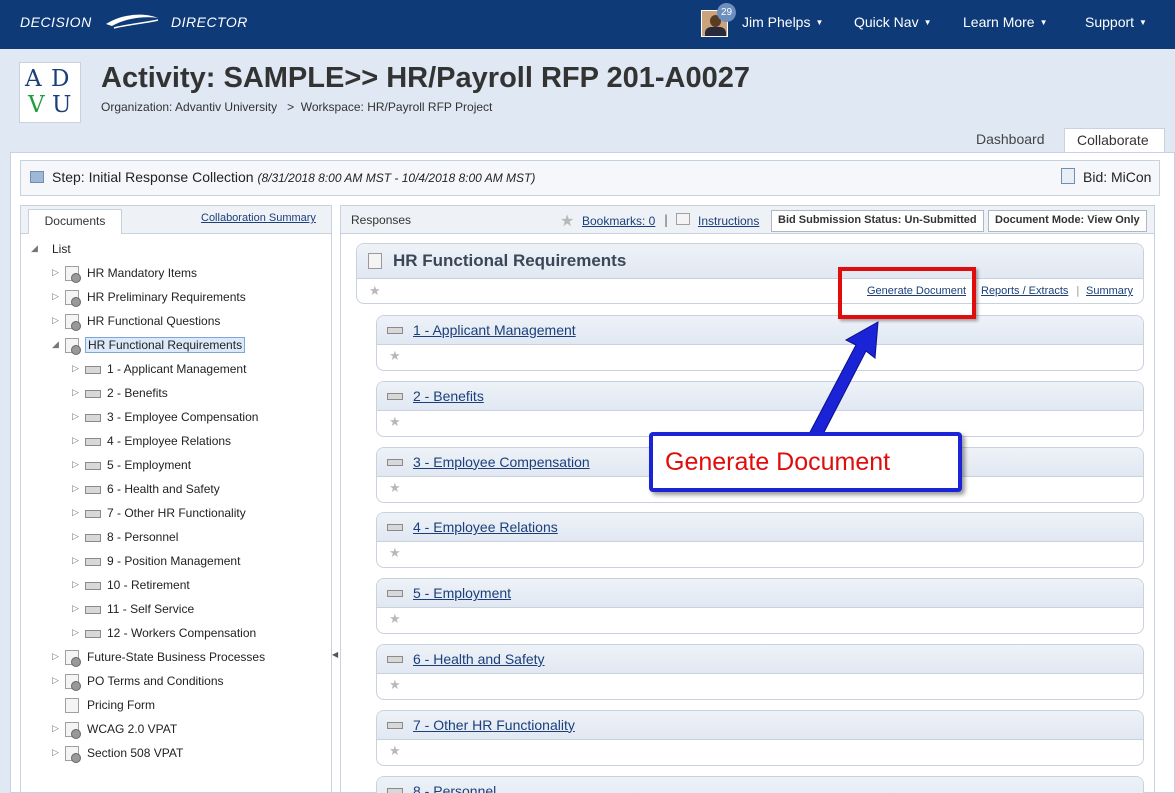  I want to click on tab-collaborate: Collaborate, so click(1114, 140).